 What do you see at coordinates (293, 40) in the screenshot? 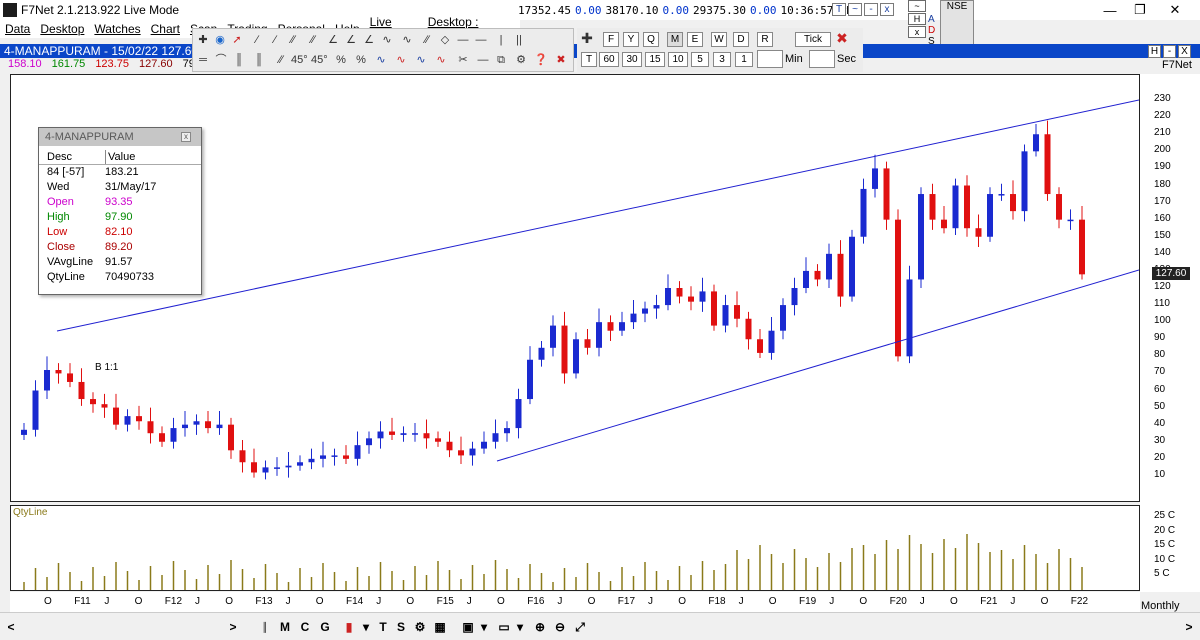
I see `parallel-lines-icon: ∕∕` at bounding box center [293, 40].